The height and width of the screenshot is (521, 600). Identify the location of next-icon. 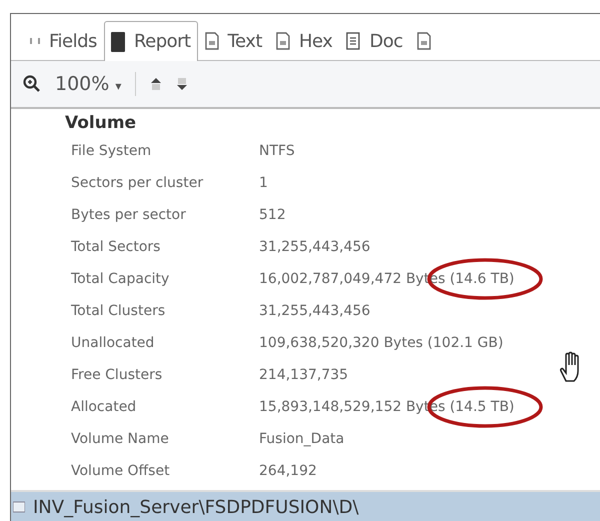
(182, 84).